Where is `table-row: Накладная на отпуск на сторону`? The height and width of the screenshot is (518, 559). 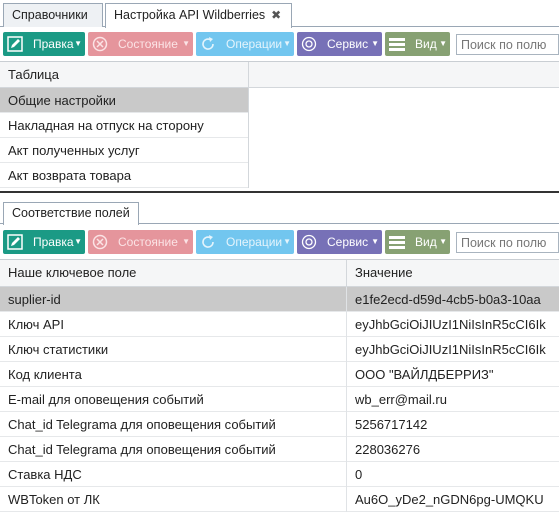
table-row: Накладная на отпуск на сторону is located at coordinates (124, 125).